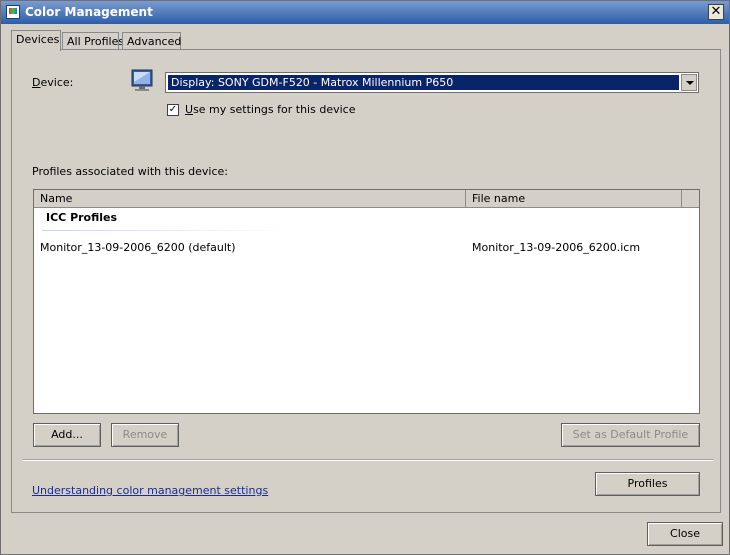 The width and height of the screenshot is (730, 555). Describe the element at coordinates (365, 12) in the screenshot. I see `title-bar: Color Management ✕` at that location.